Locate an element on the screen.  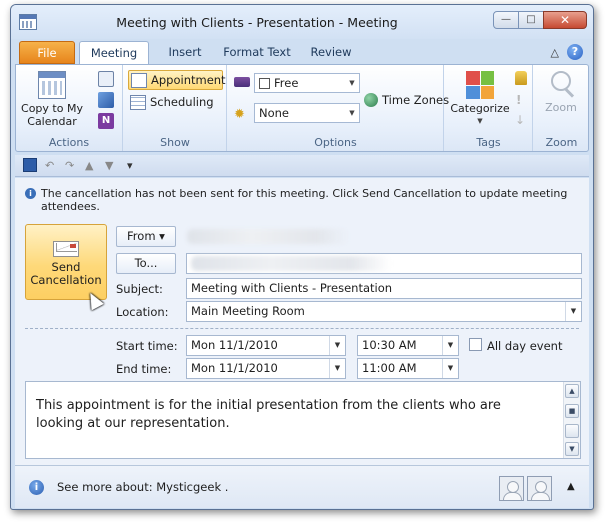
location-label: Location: is located at coordinates (142, 312).